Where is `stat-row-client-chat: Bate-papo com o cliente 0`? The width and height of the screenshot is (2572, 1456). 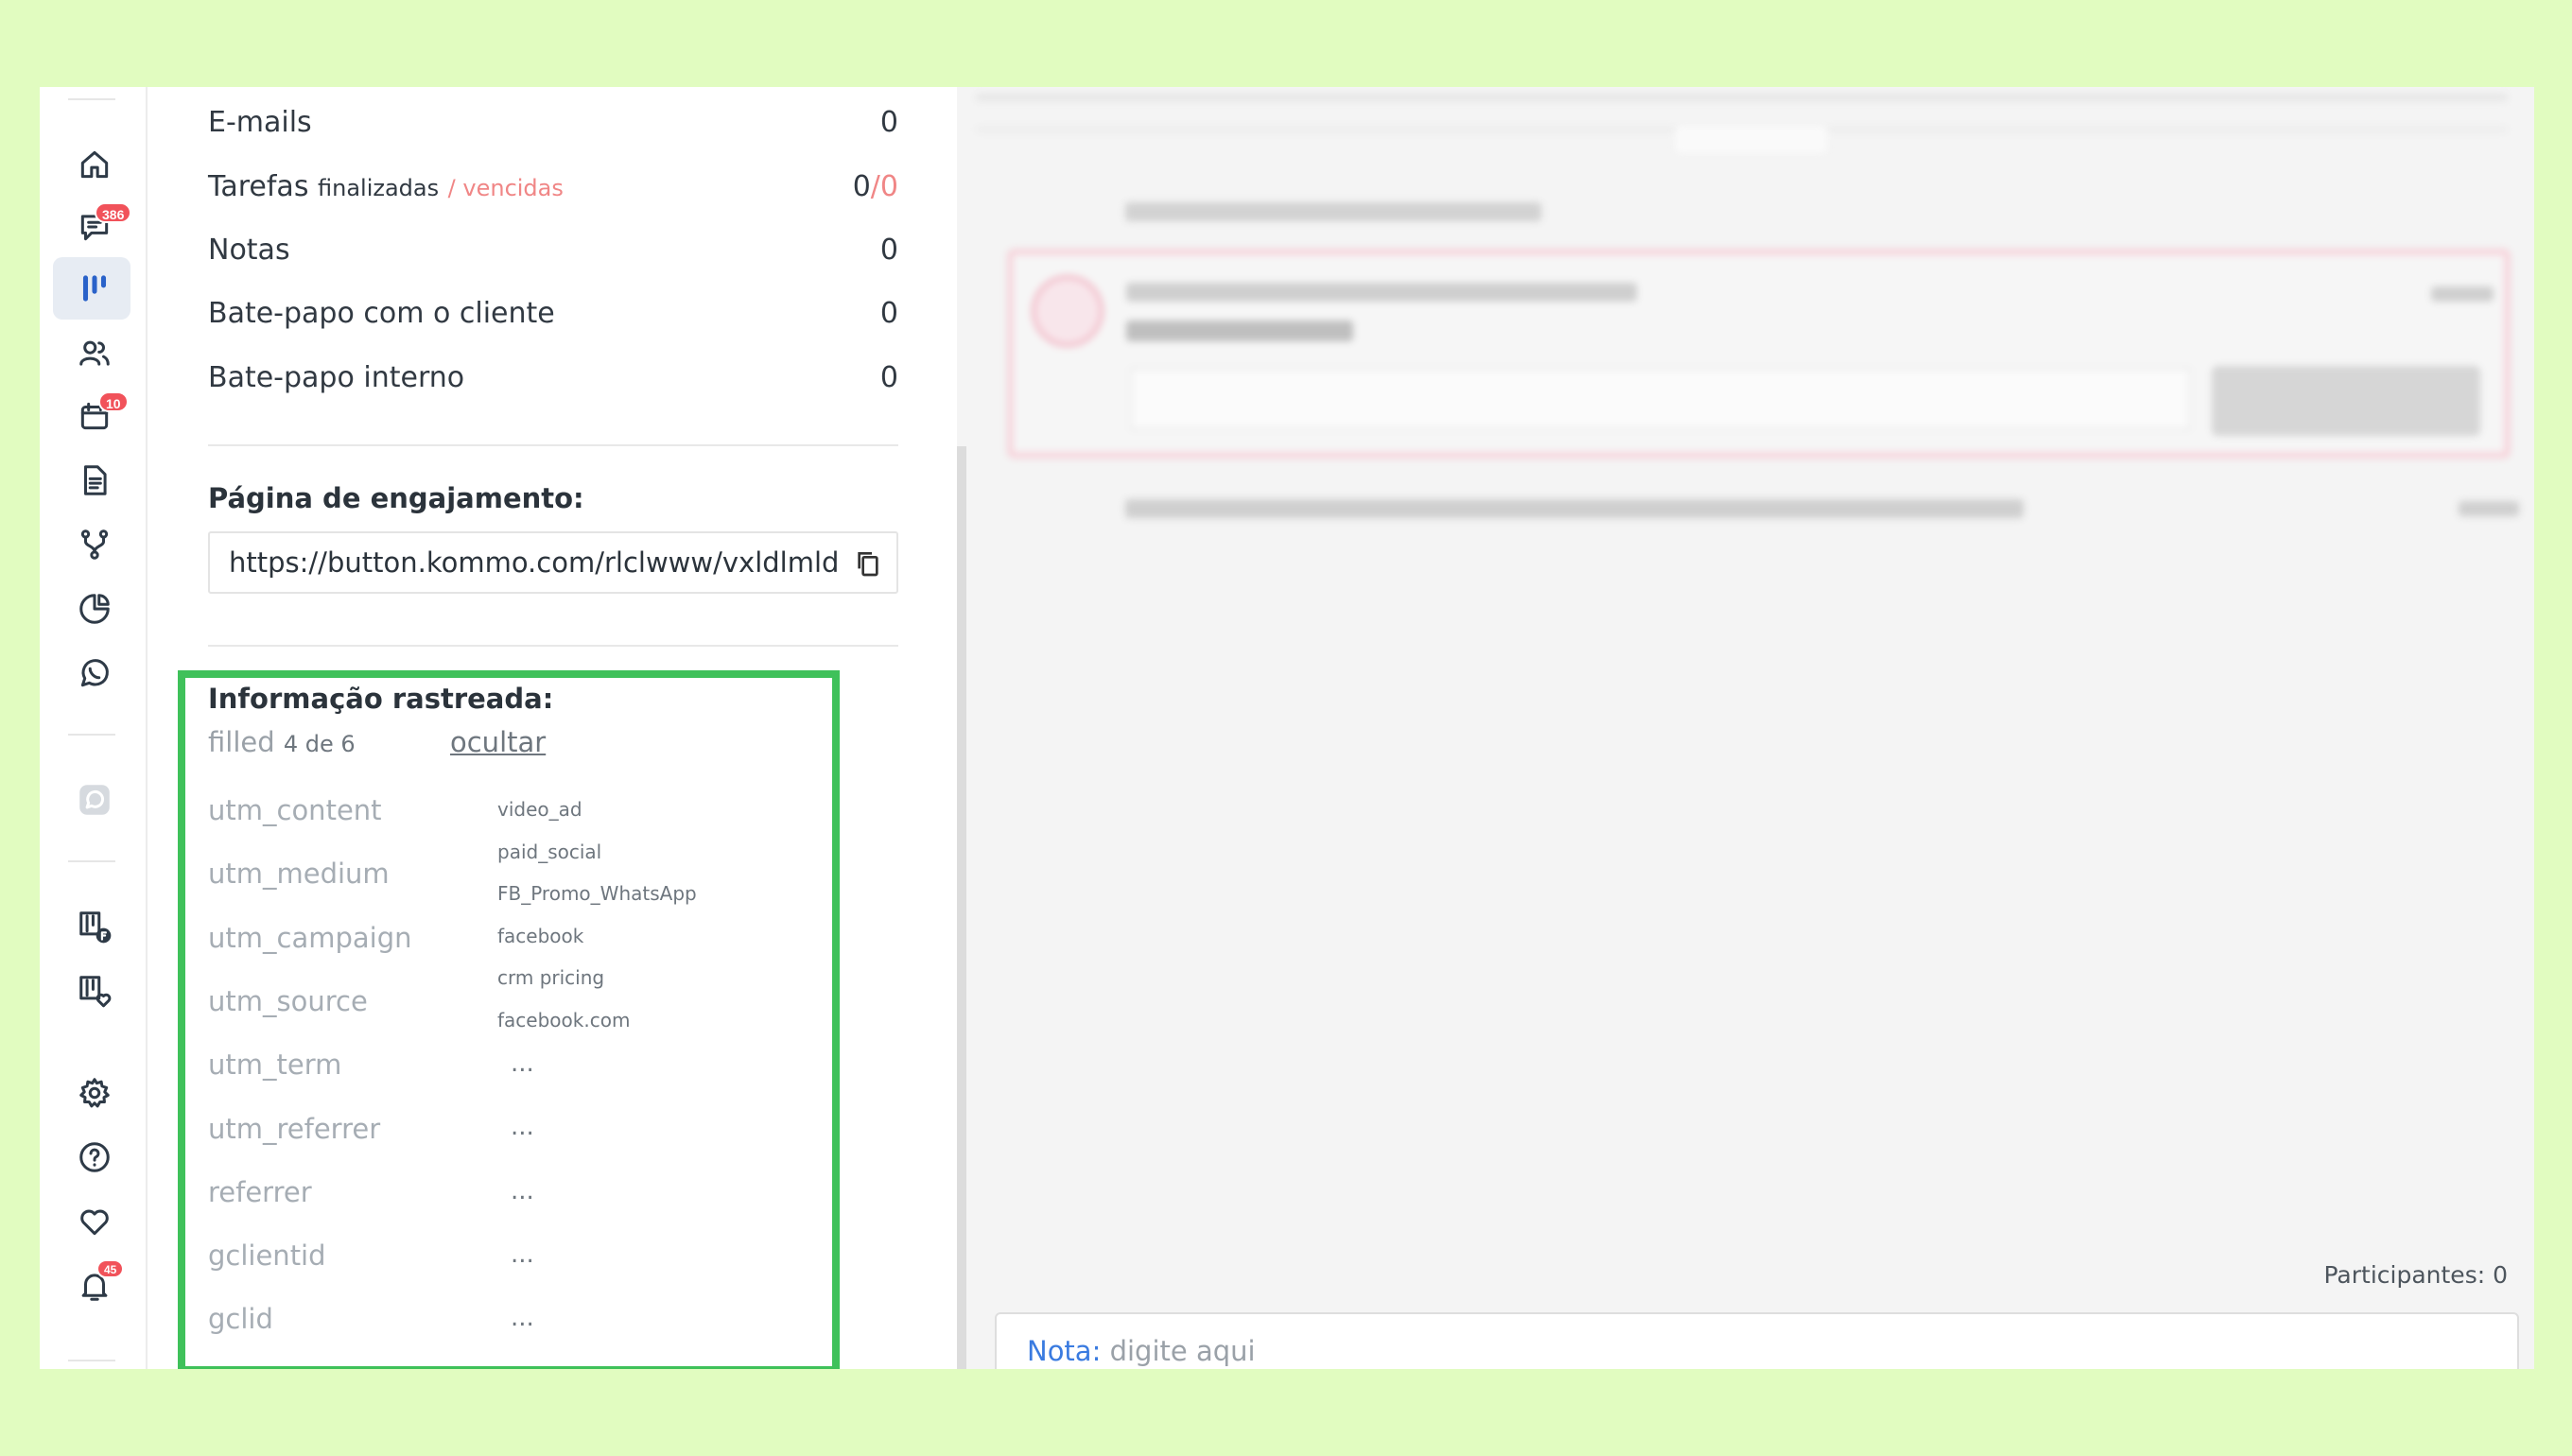 stat-row-client-chat: Bate-papo com o cliente 0 is located at coordinates (553, 316).